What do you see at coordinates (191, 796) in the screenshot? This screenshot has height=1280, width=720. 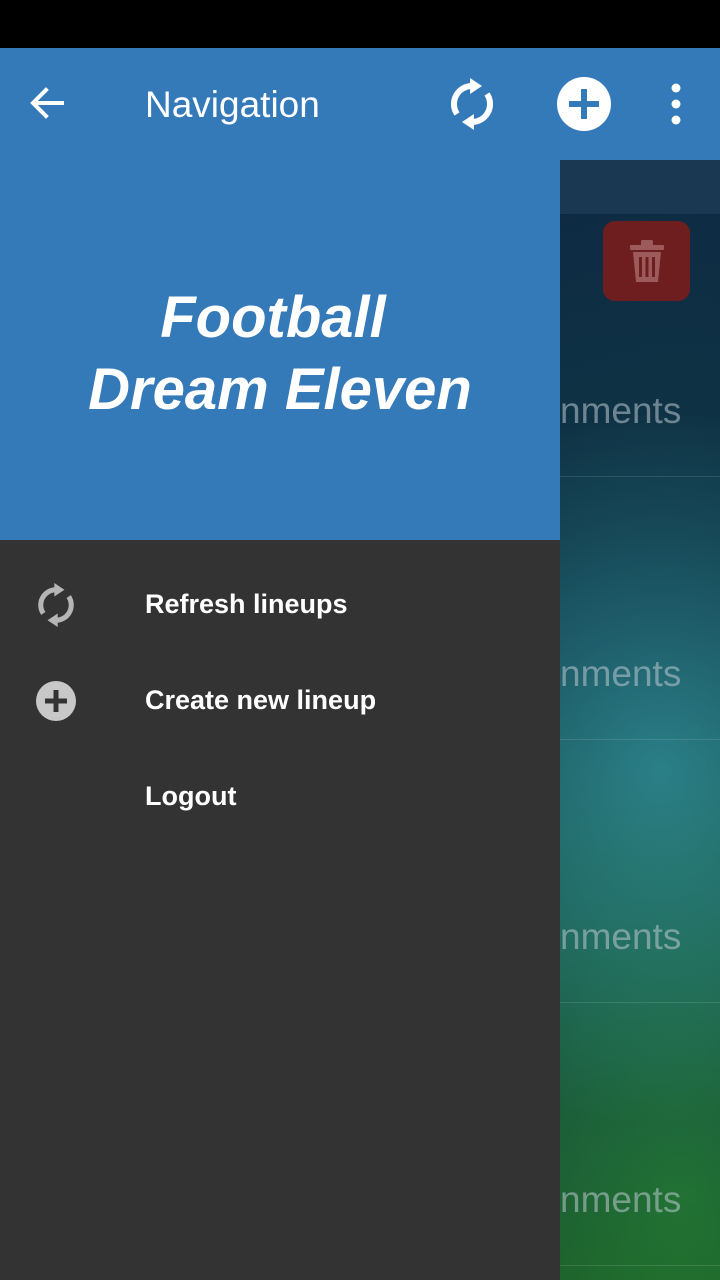 I see `menu-item-label: Logout` at bounding box center [191, 796].